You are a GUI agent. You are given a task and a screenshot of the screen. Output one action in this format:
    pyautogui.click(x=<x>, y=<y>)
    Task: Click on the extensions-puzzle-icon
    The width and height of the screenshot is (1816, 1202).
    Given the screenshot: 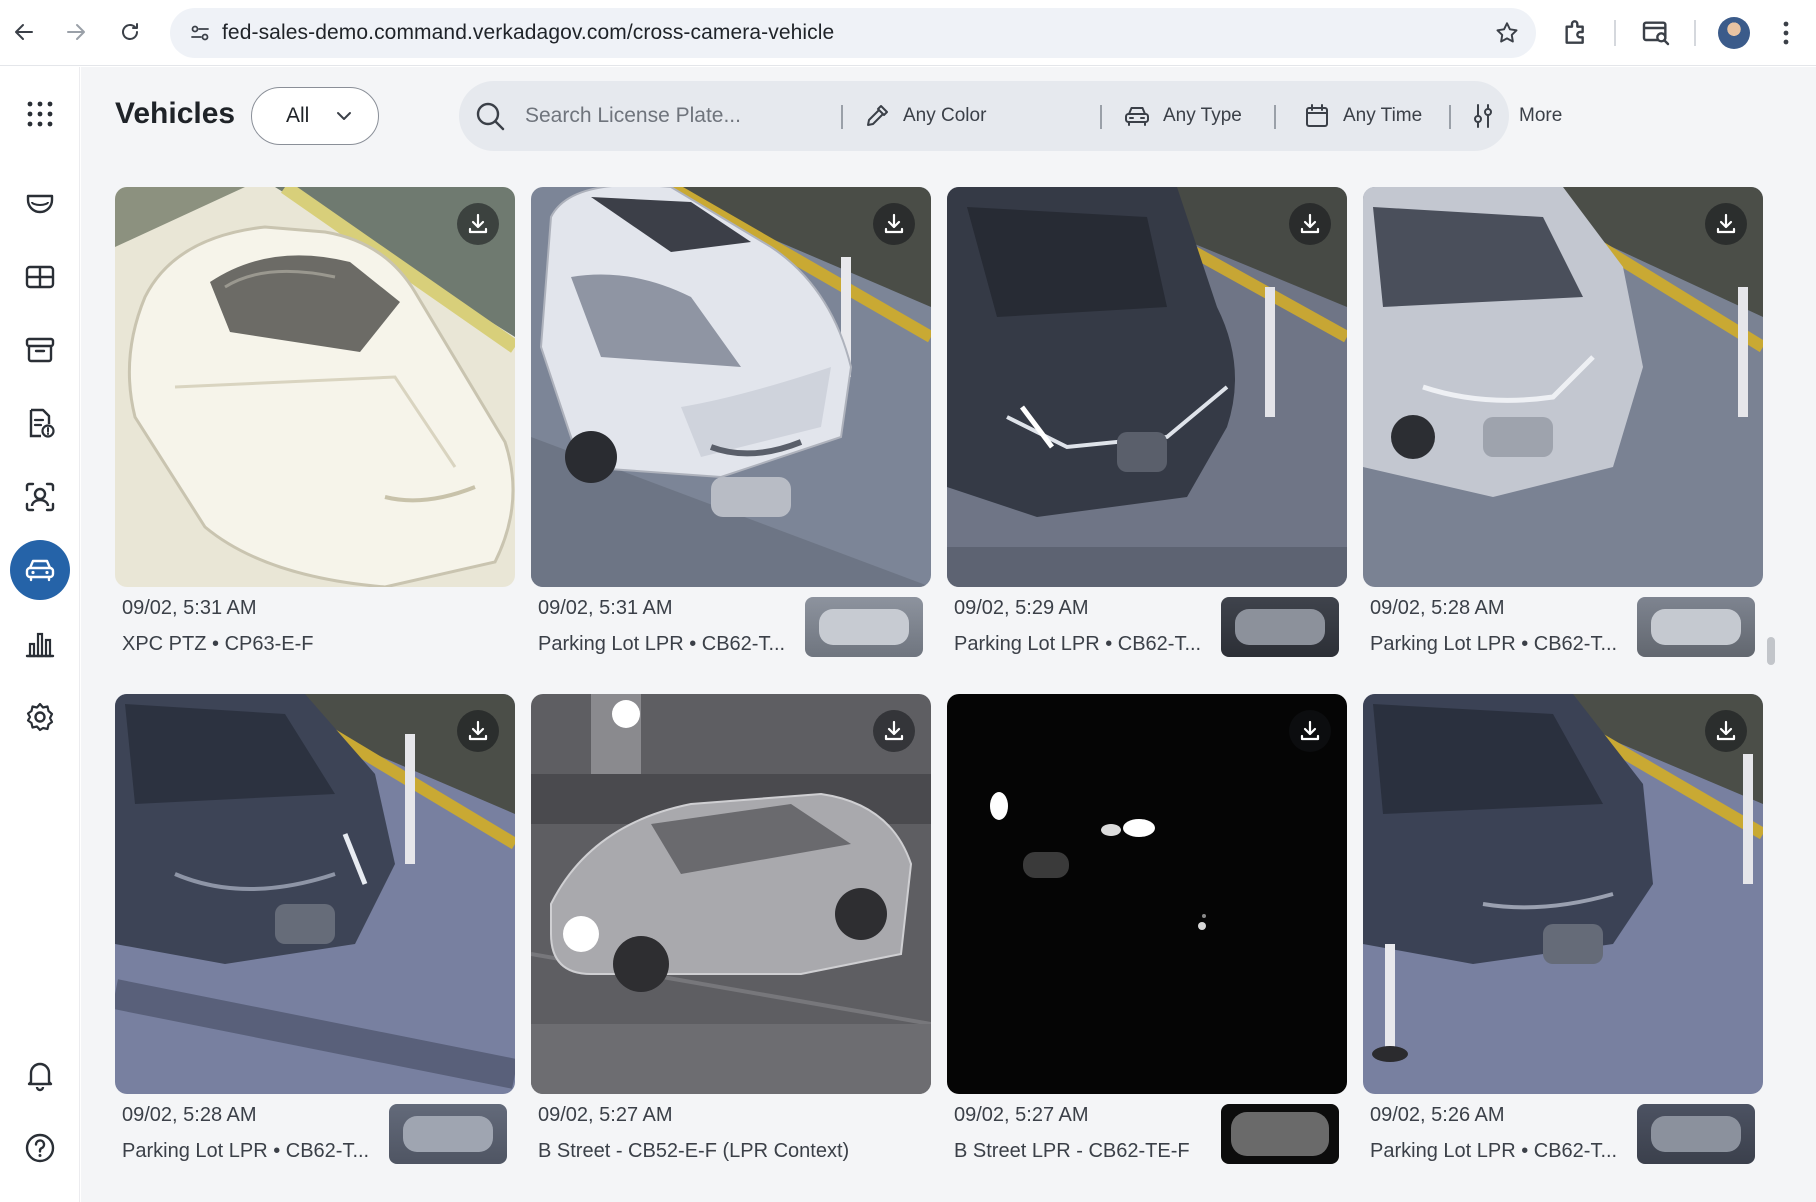 What is the action you would take?
    pyautogui.click(x=1576, y=32)
    